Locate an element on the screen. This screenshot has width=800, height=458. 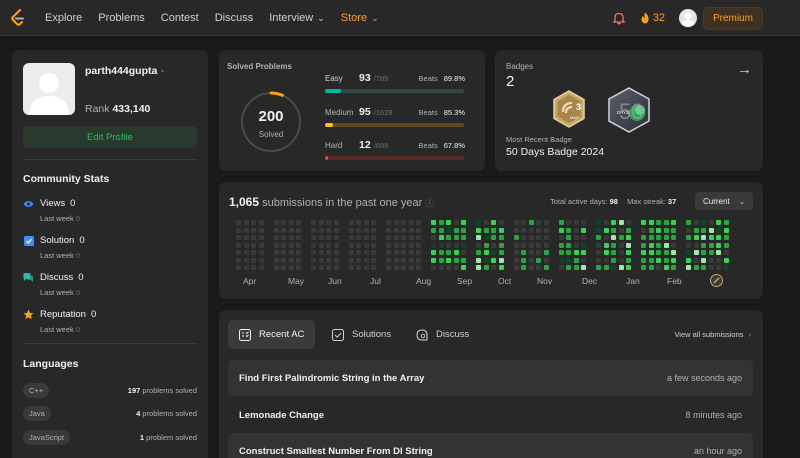
nav-explore: Explore is located at coordinates (63, 18).